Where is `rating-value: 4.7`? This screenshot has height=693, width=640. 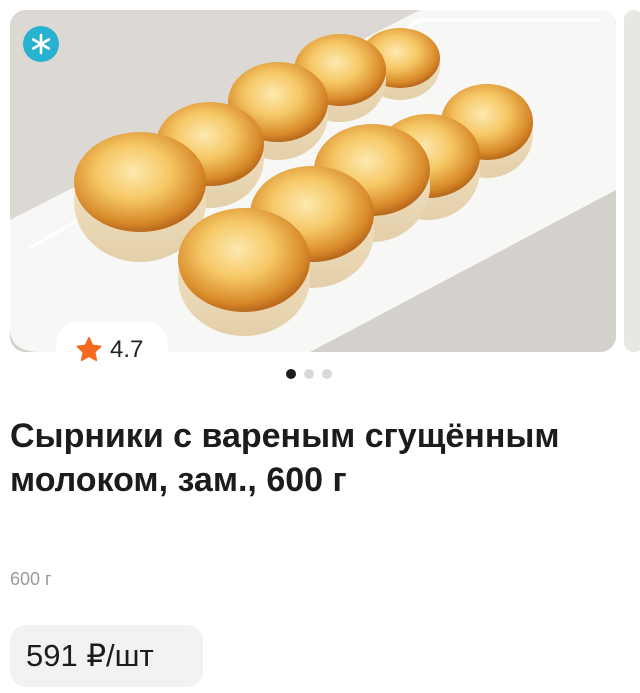 rating-value: 4.7 is located at coordinates (127, 349).